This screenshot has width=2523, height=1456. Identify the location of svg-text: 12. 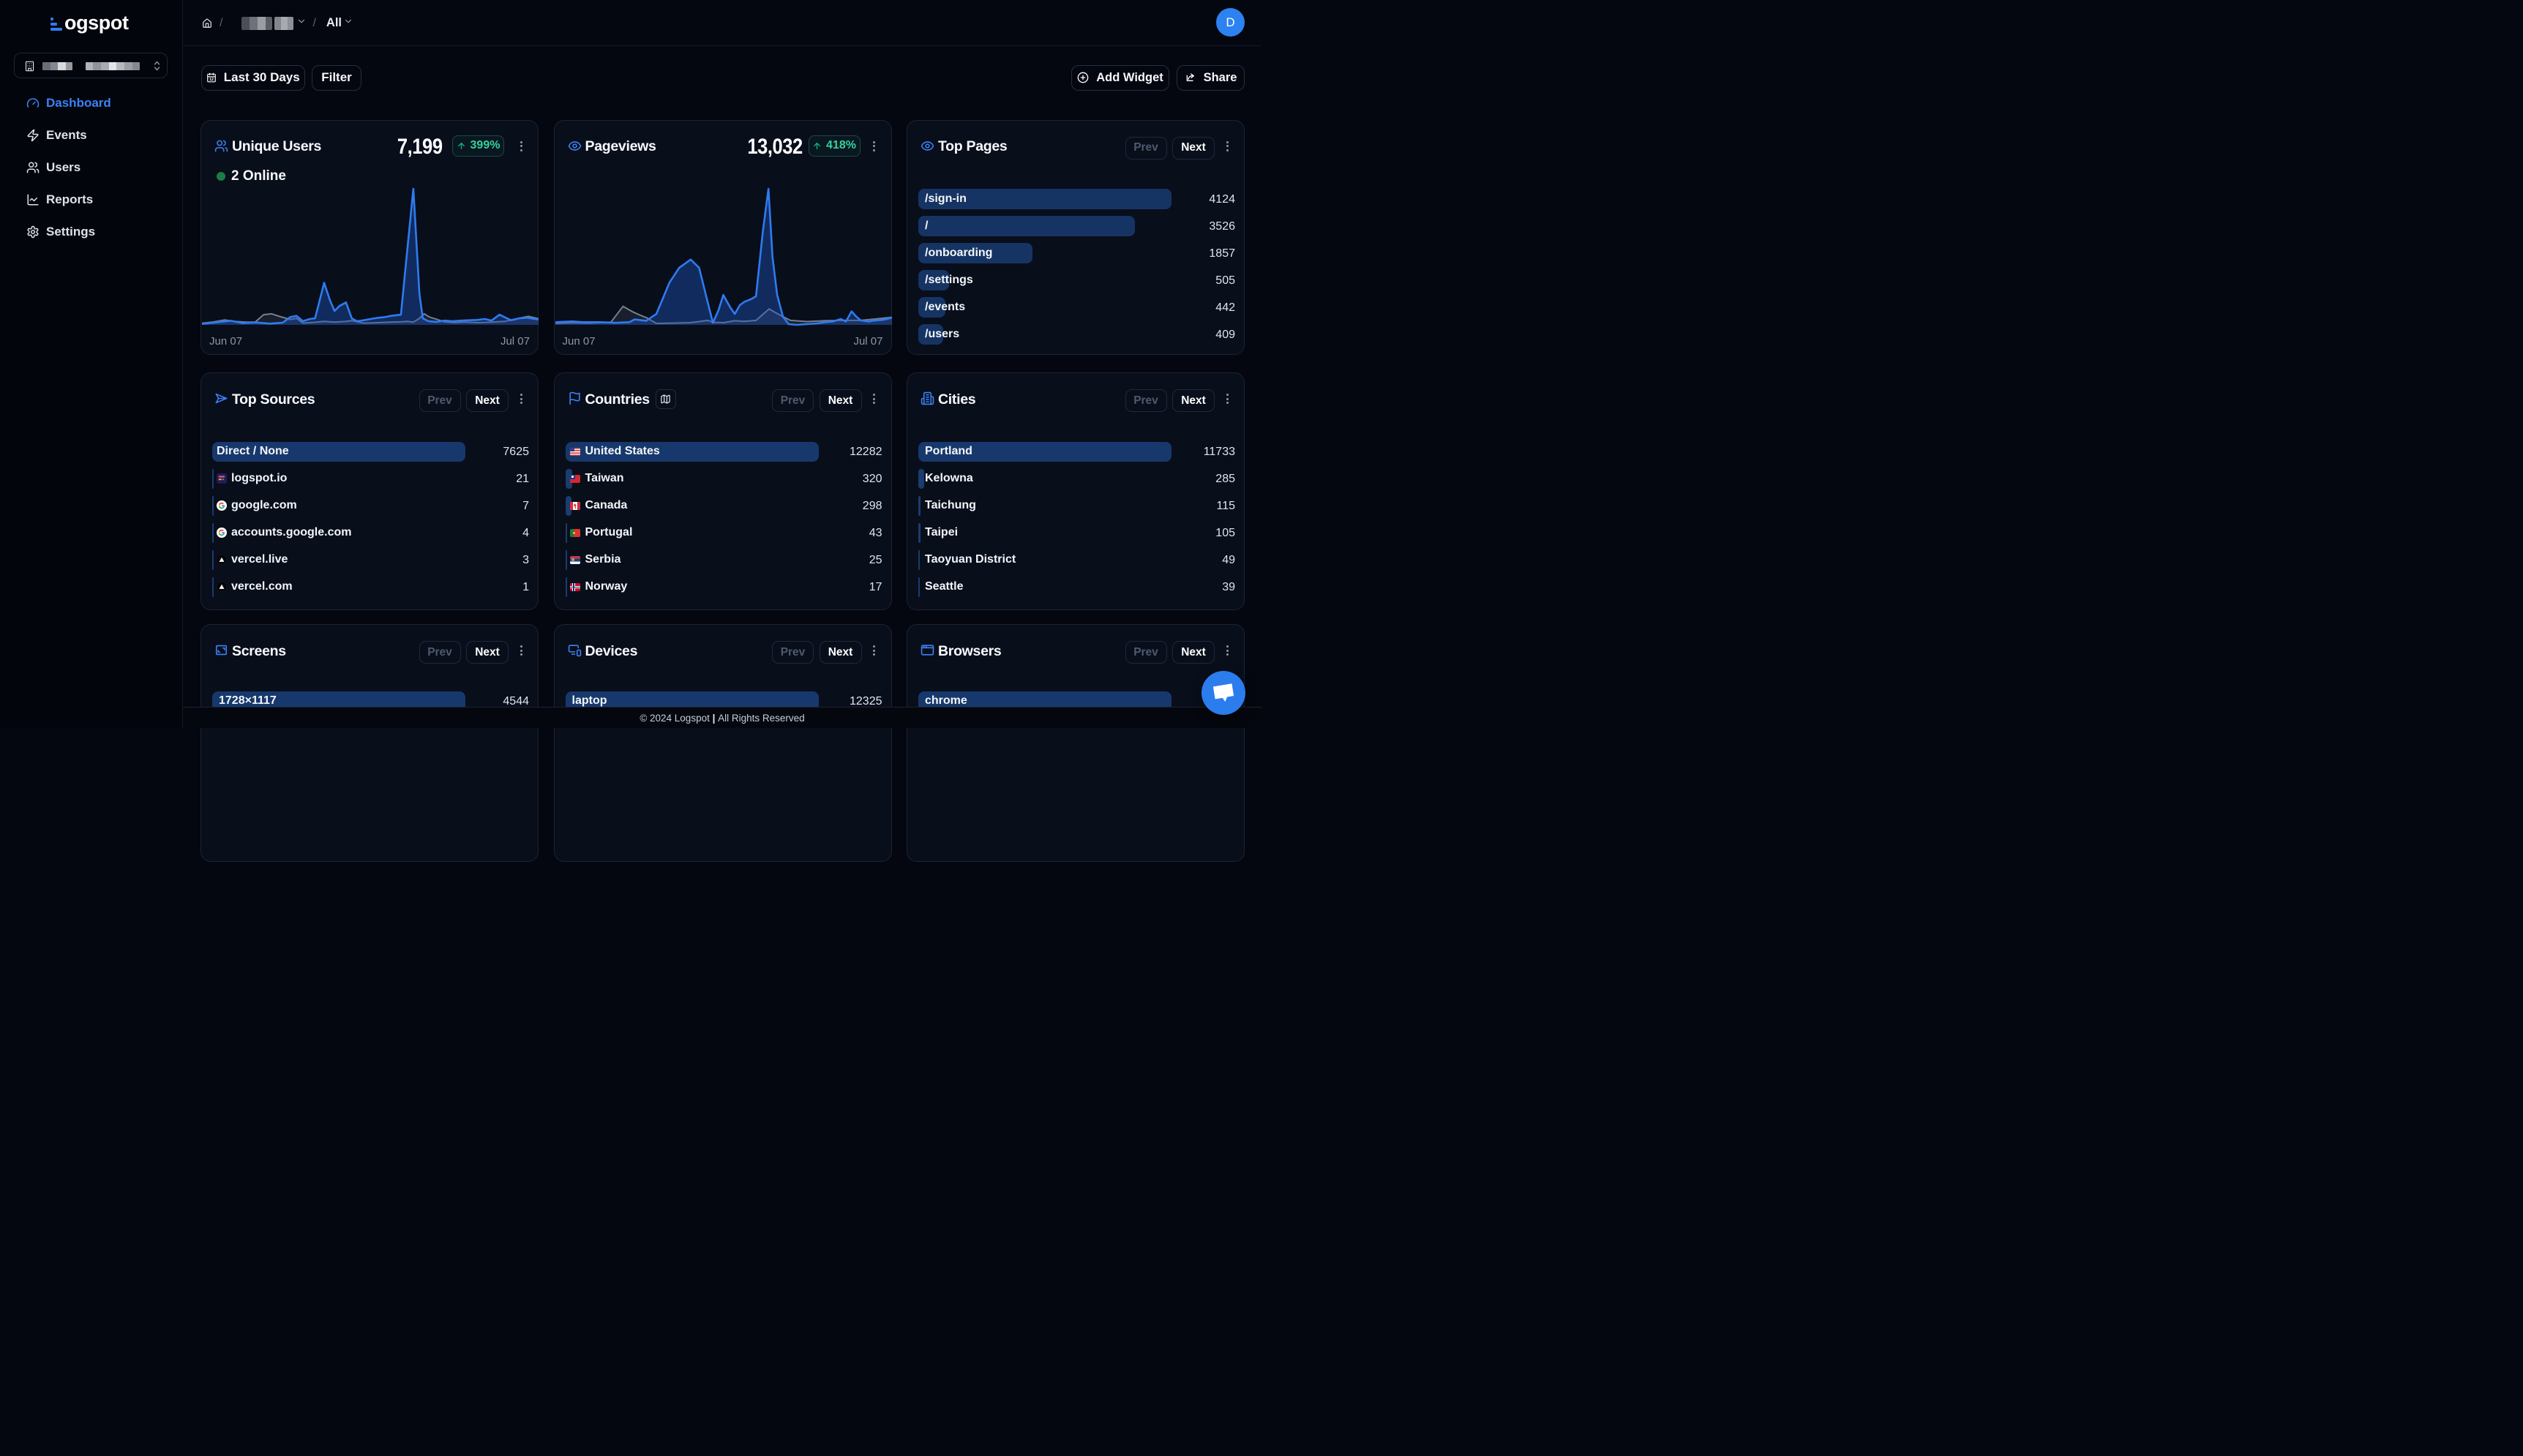
(211, 80).